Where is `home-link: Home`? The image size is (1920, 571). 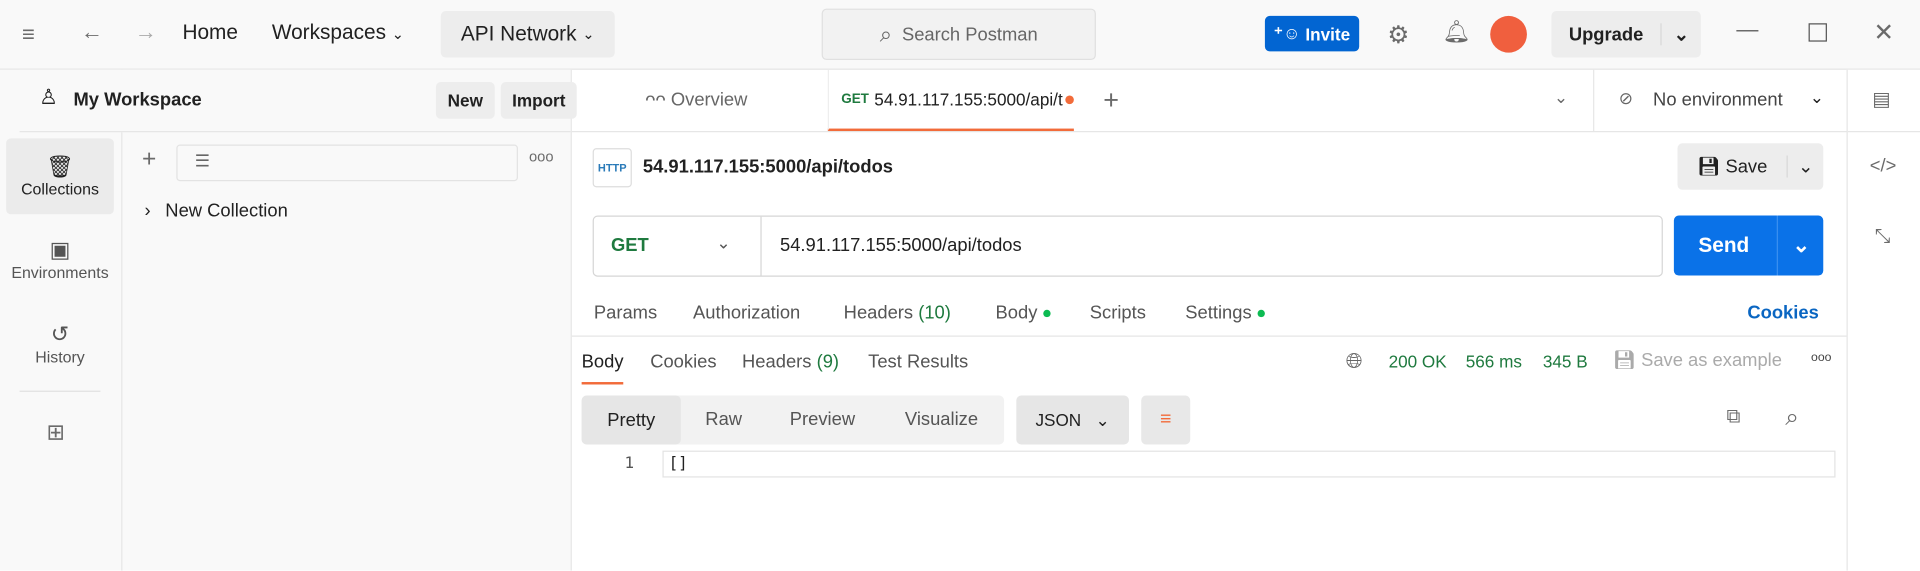
home-link: Home is located at coordinates (210, 33).